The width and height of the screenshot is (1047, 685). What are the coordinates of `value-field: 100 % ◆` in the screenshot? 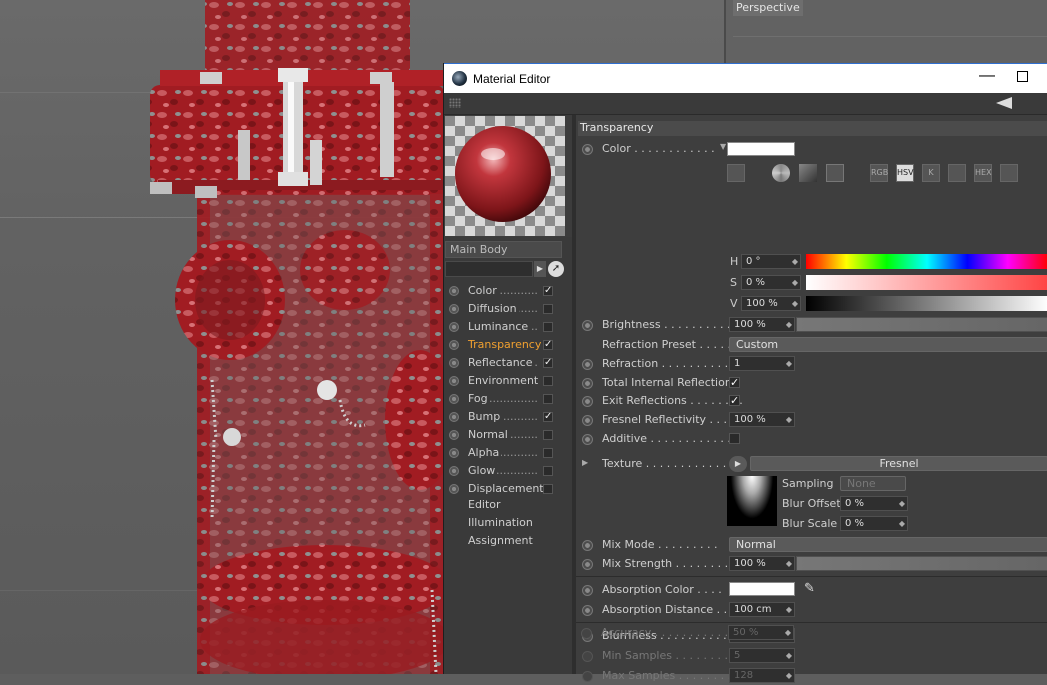 It's located at (771, 303).